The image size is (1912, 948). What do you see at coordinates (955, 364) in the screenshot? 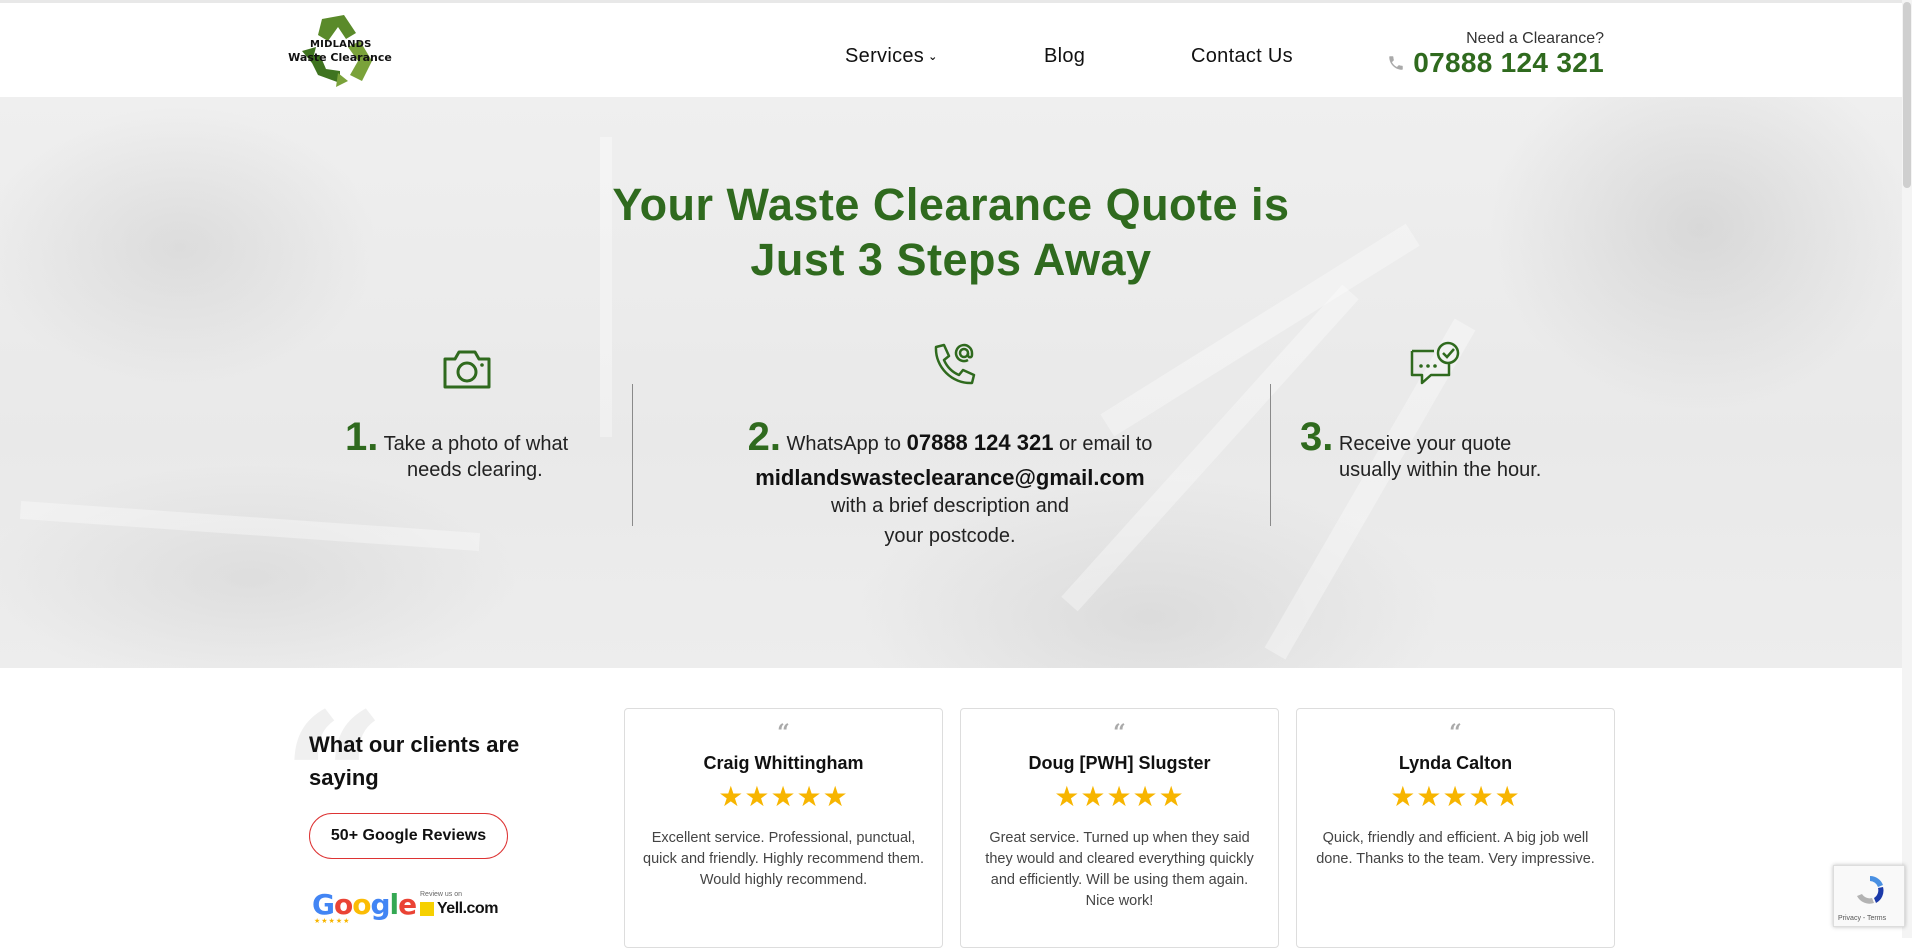
I see `phone-at-icon` at bounding box center [955, 364].